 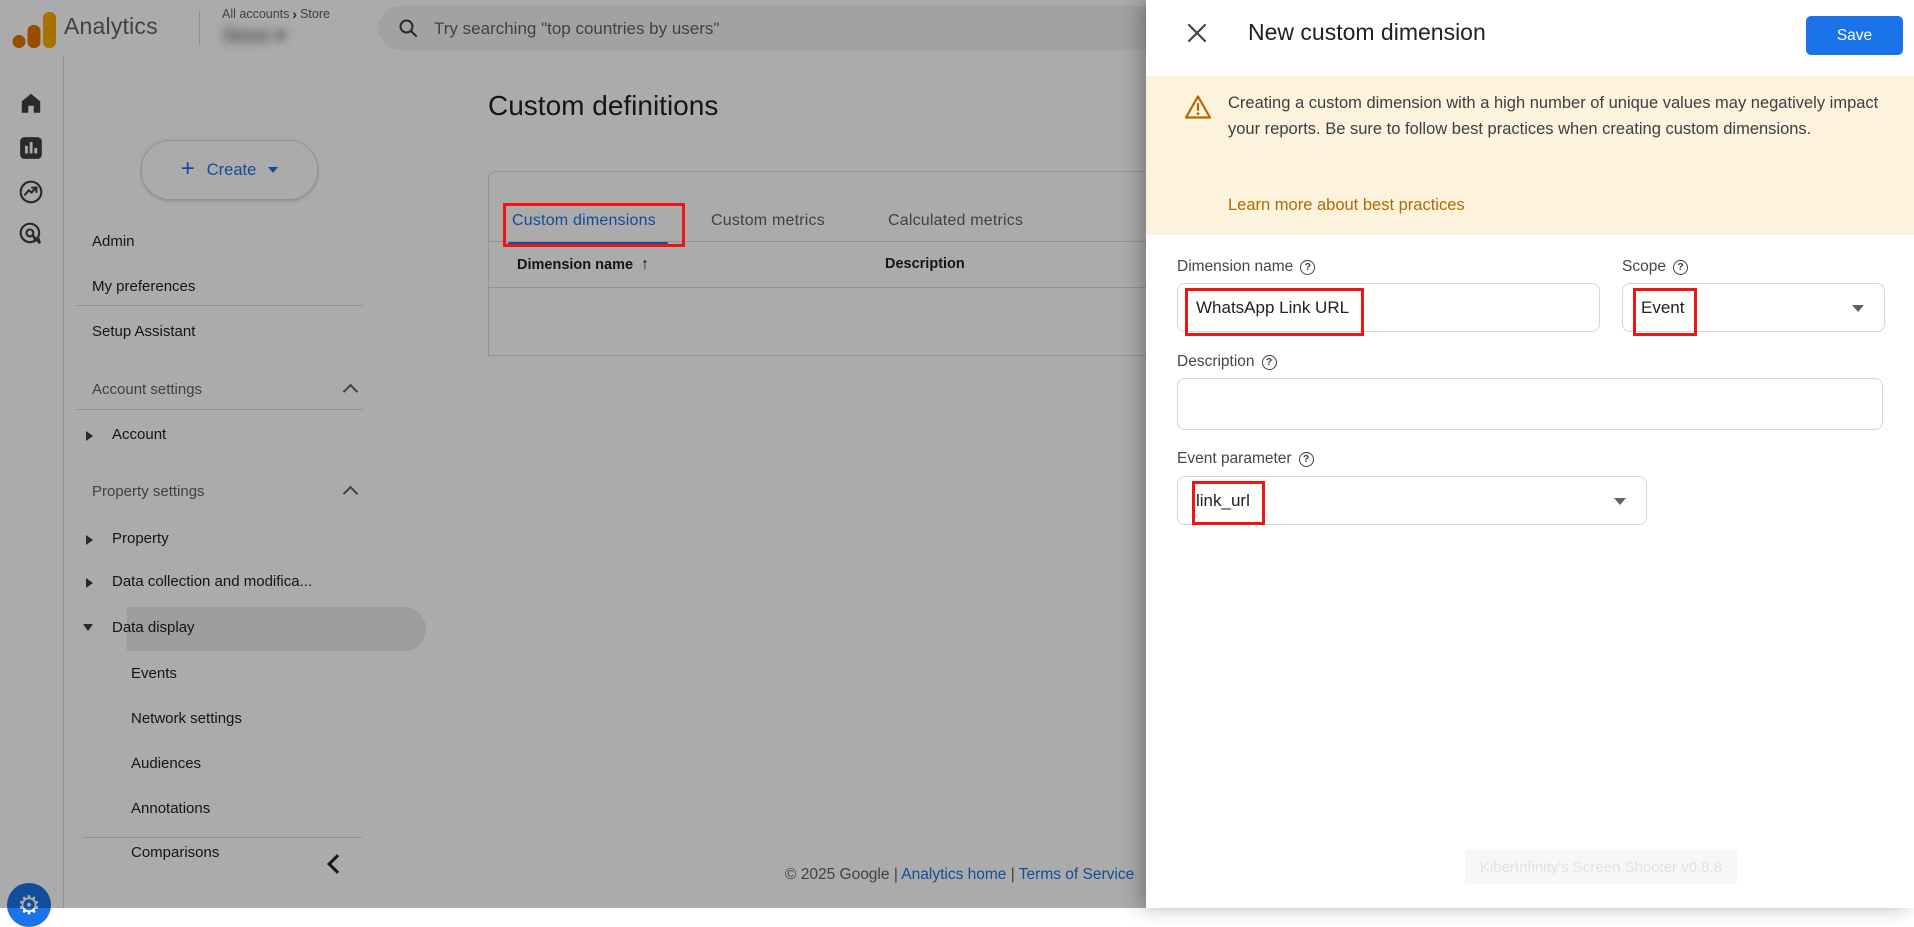 What do you see at coordinates (1246, 267) in the screenshot?
I see `dimension-name-label: Dimension name?` at bounding box center [1246, 267].